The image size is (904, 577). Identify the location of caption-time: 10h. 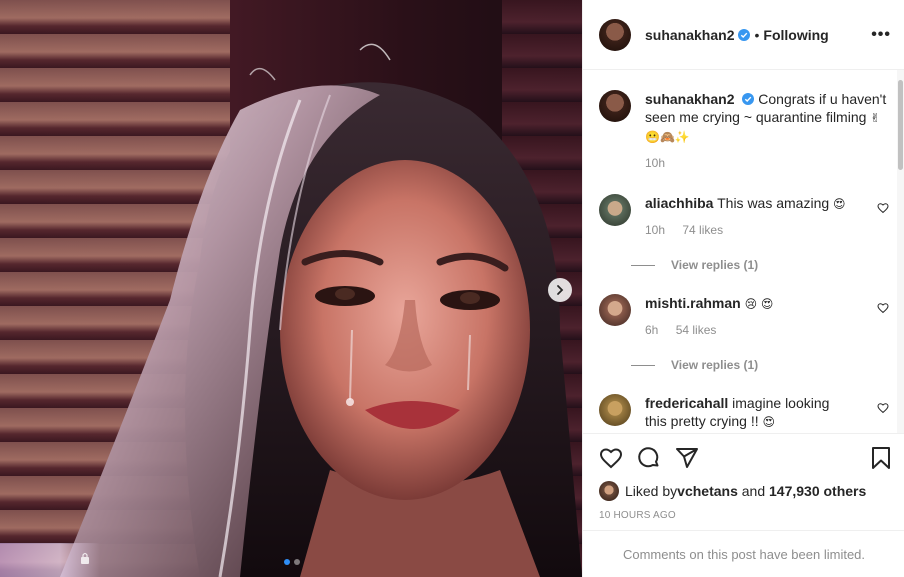
(655, 163).